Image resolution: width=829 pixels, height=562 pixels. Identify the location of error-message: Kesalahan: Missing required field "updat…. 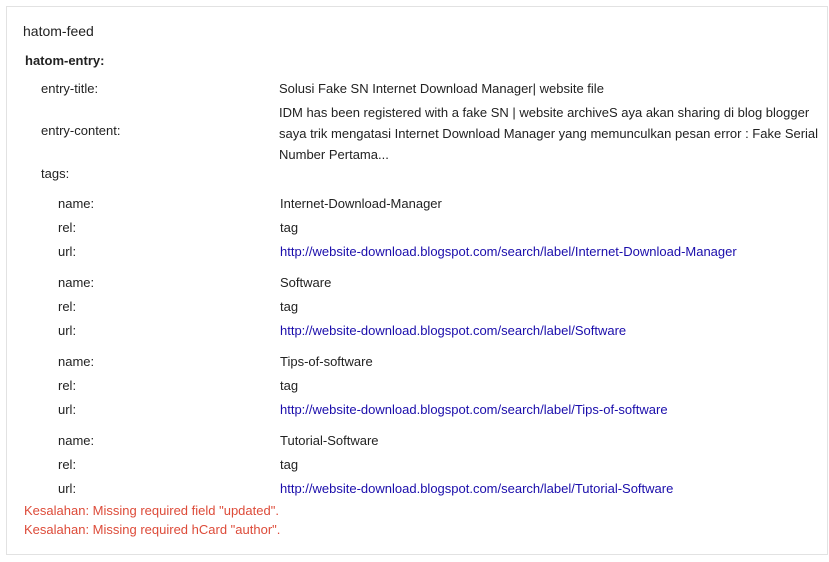
(151, 510).